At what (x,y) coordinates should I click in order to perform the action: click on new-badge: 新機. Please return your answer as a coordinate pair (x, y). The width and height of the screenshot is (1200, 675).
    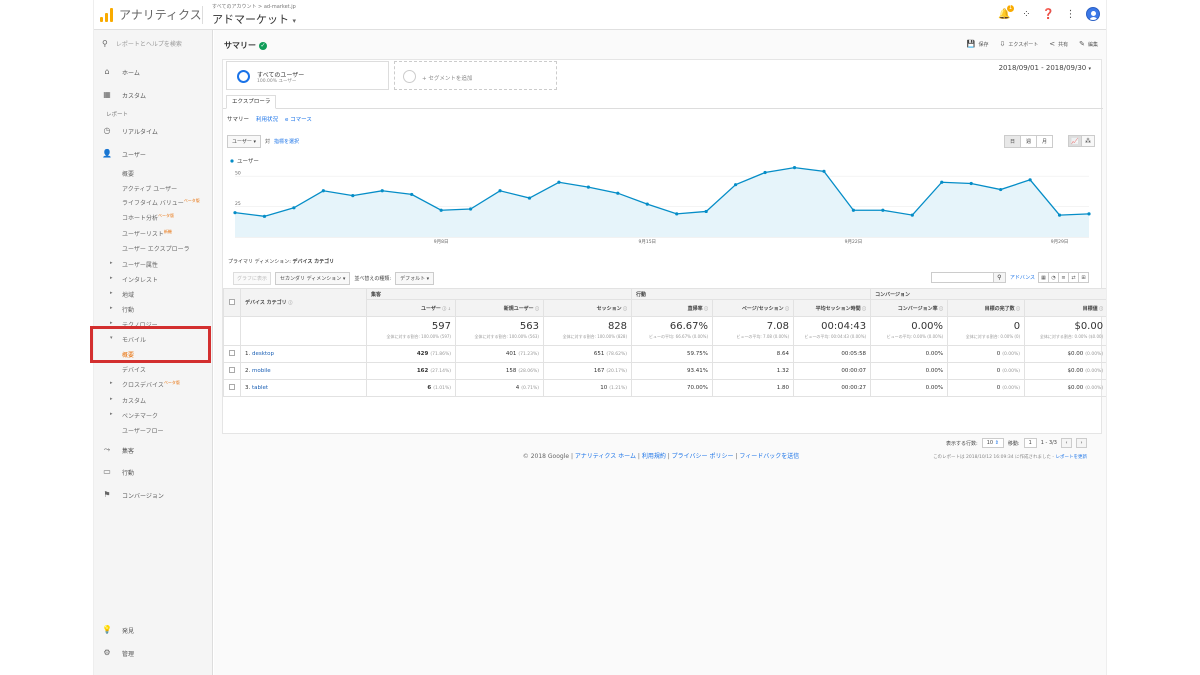
    Looking at the image, I should click on (167, 231).